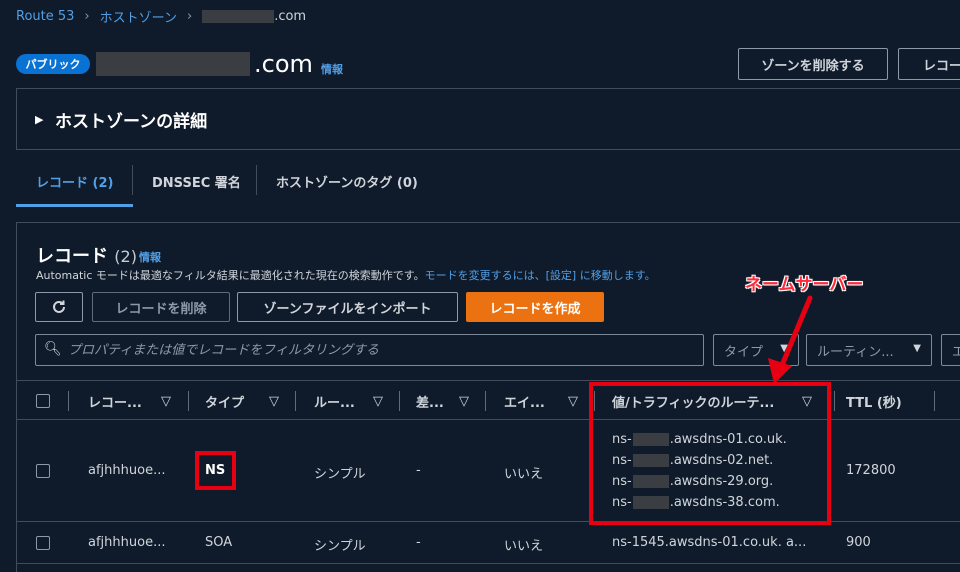  Describe the element at coordinates (53, 64) in the screenshot. I see `public-badge: パブリック` at that location.